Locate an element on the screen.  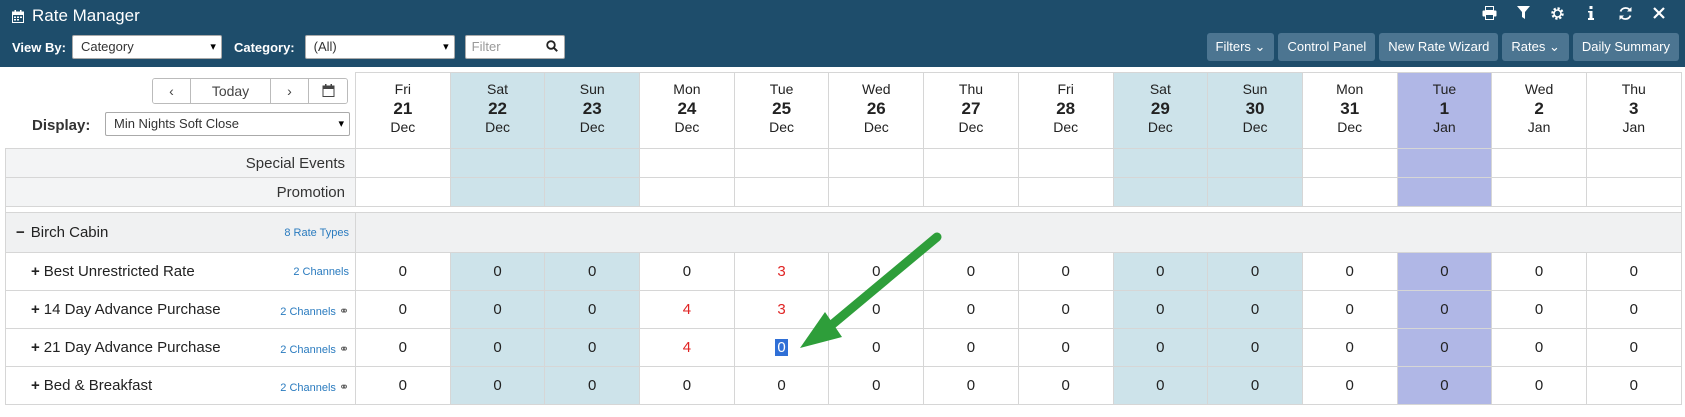
rate-label: + Best Unrestricted Rate 2 Channels is located at coordinates (180, 271).